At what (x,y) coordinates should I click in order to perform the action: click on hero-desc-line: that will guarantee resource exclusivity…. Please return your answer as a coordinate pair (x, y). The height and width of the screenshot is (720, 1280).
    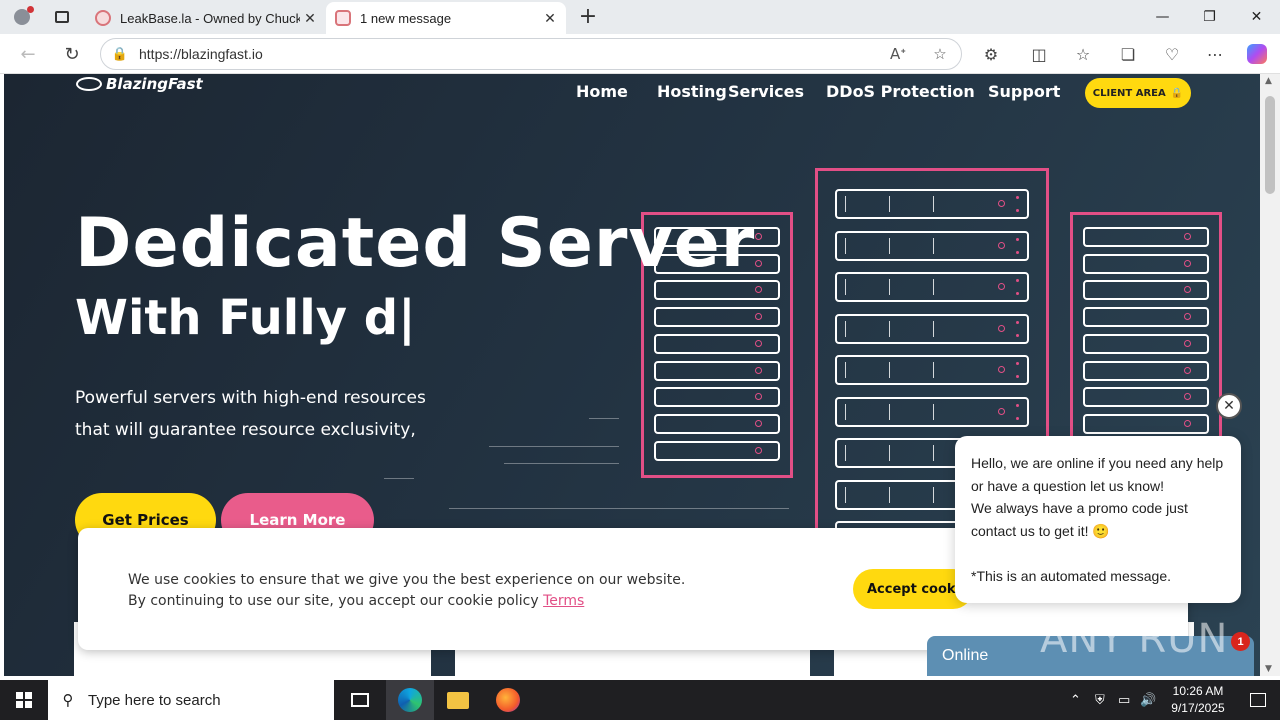
    Looking at the image, I should click on (245, 430).